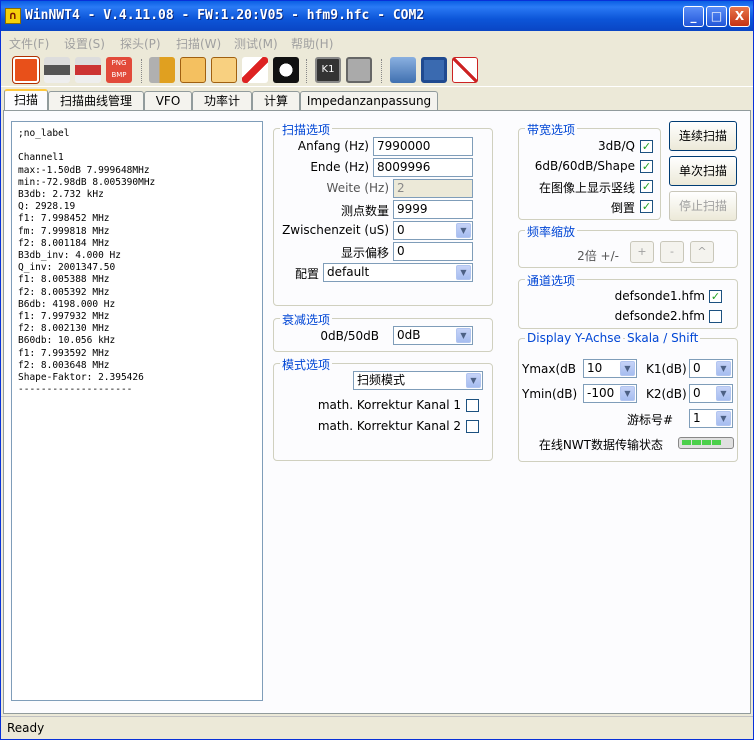 This screenshot has height=740, width=754. Describe the element at coordinates (389, 405) in the screenshot. I see `correction-ch1-label: math. Korrektur Kanal 1` at that location.